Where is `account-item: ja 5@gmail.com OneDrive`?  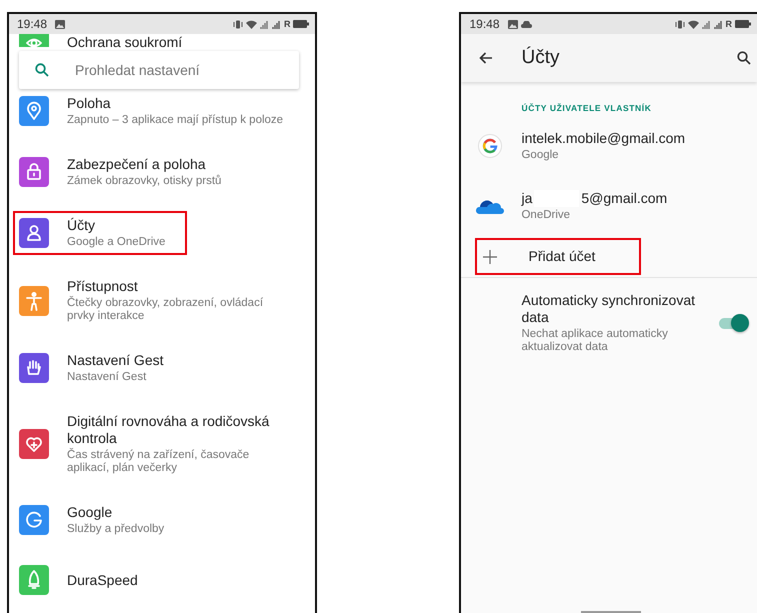 account-item: ja 5@gmail.com OneDrive is located at coordinates (564, 206).